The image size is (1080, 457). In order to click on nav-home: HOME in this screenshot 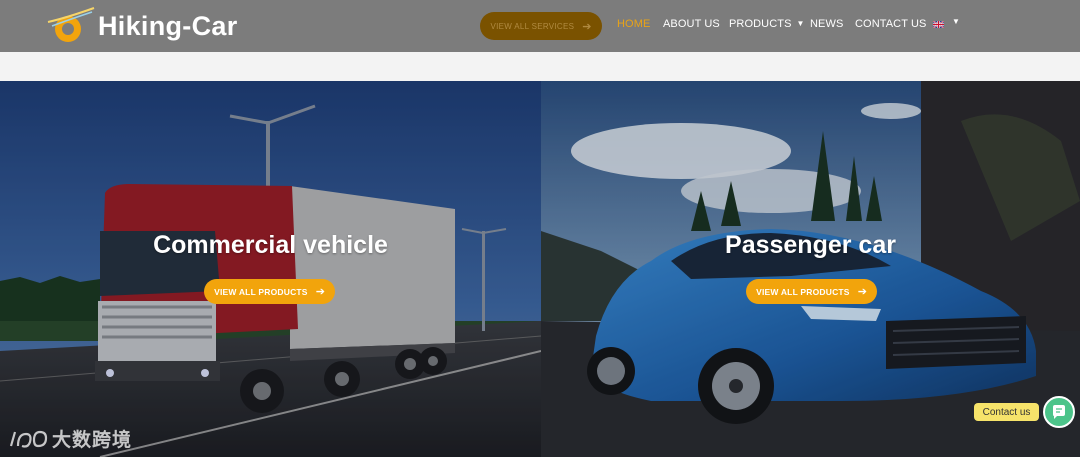, I will do `click(633, 24)`.